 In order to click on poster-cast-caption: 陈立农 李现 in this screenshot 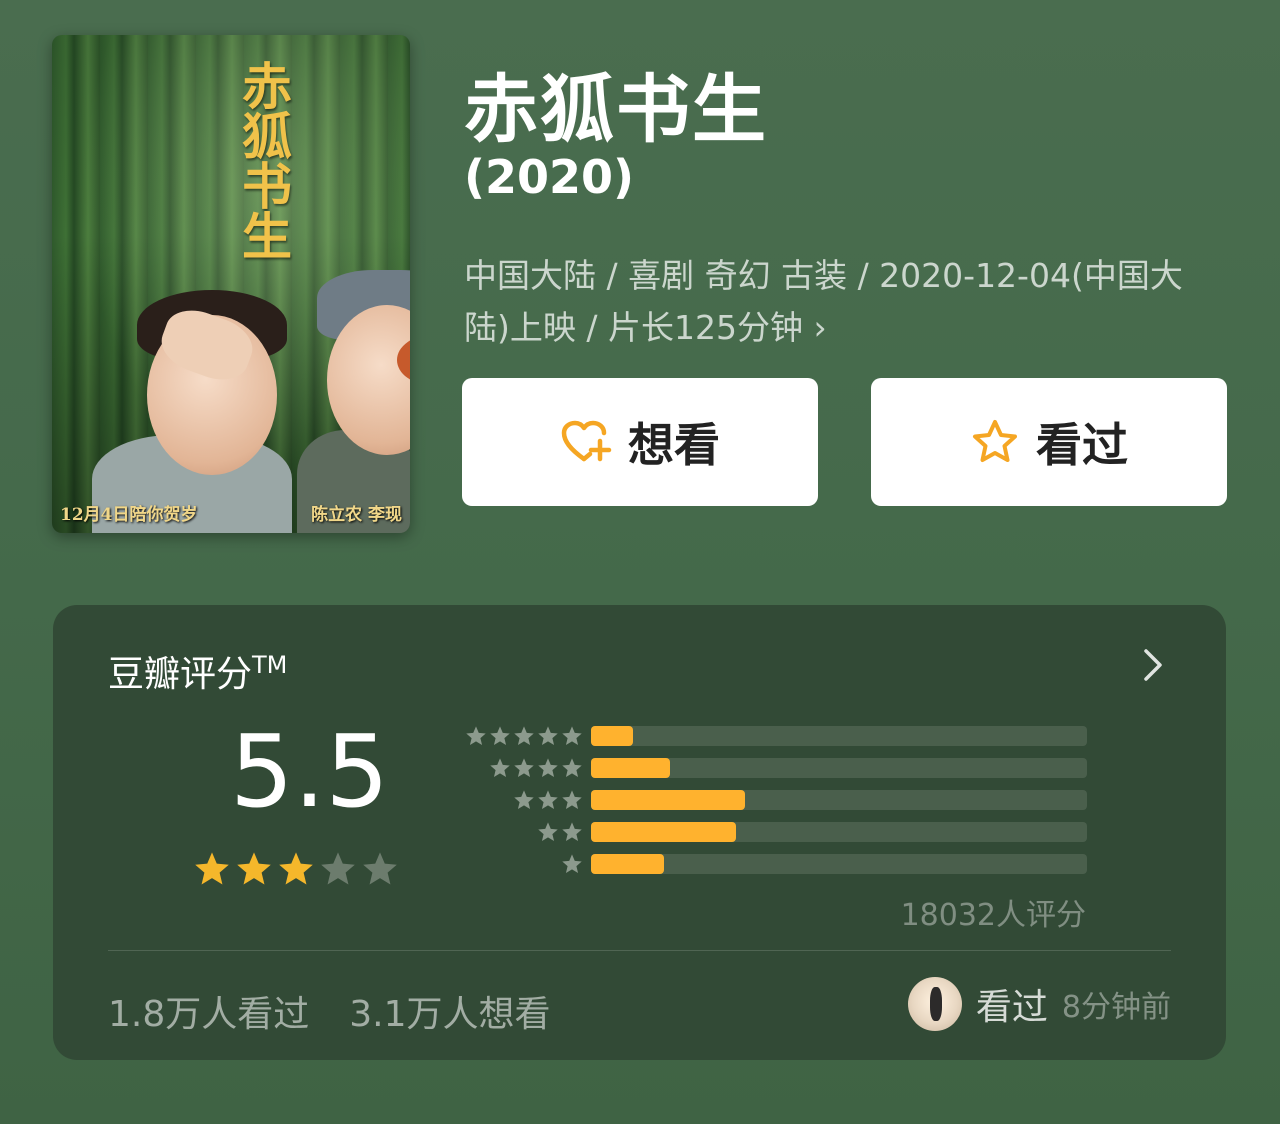, I will do `click(356, 515)`.